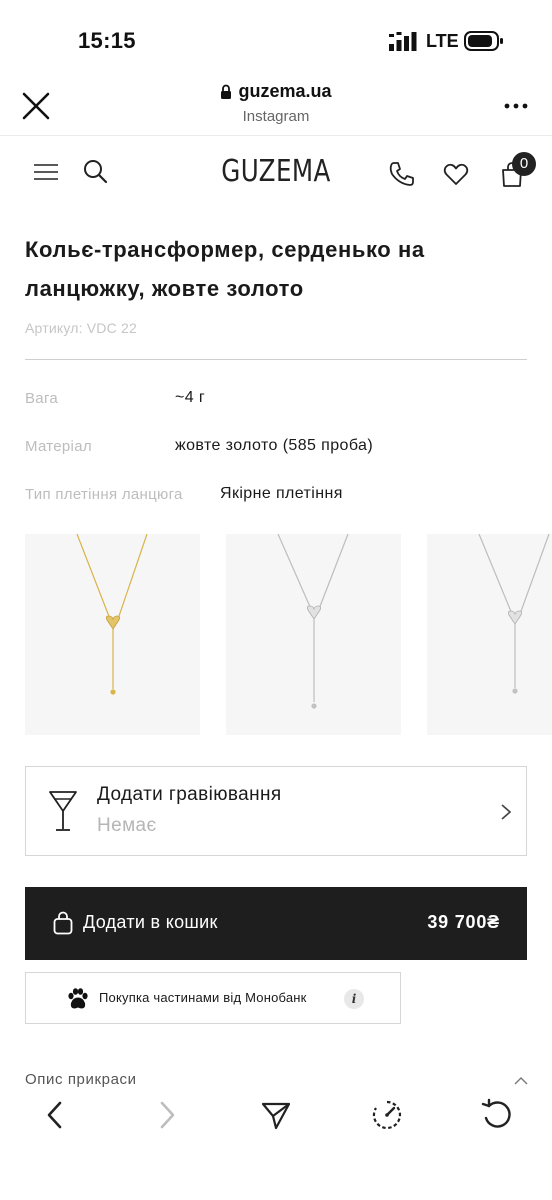  Describe the element at coordinates (483, 41) in the screenshot. I see `battery-icon` at that location.